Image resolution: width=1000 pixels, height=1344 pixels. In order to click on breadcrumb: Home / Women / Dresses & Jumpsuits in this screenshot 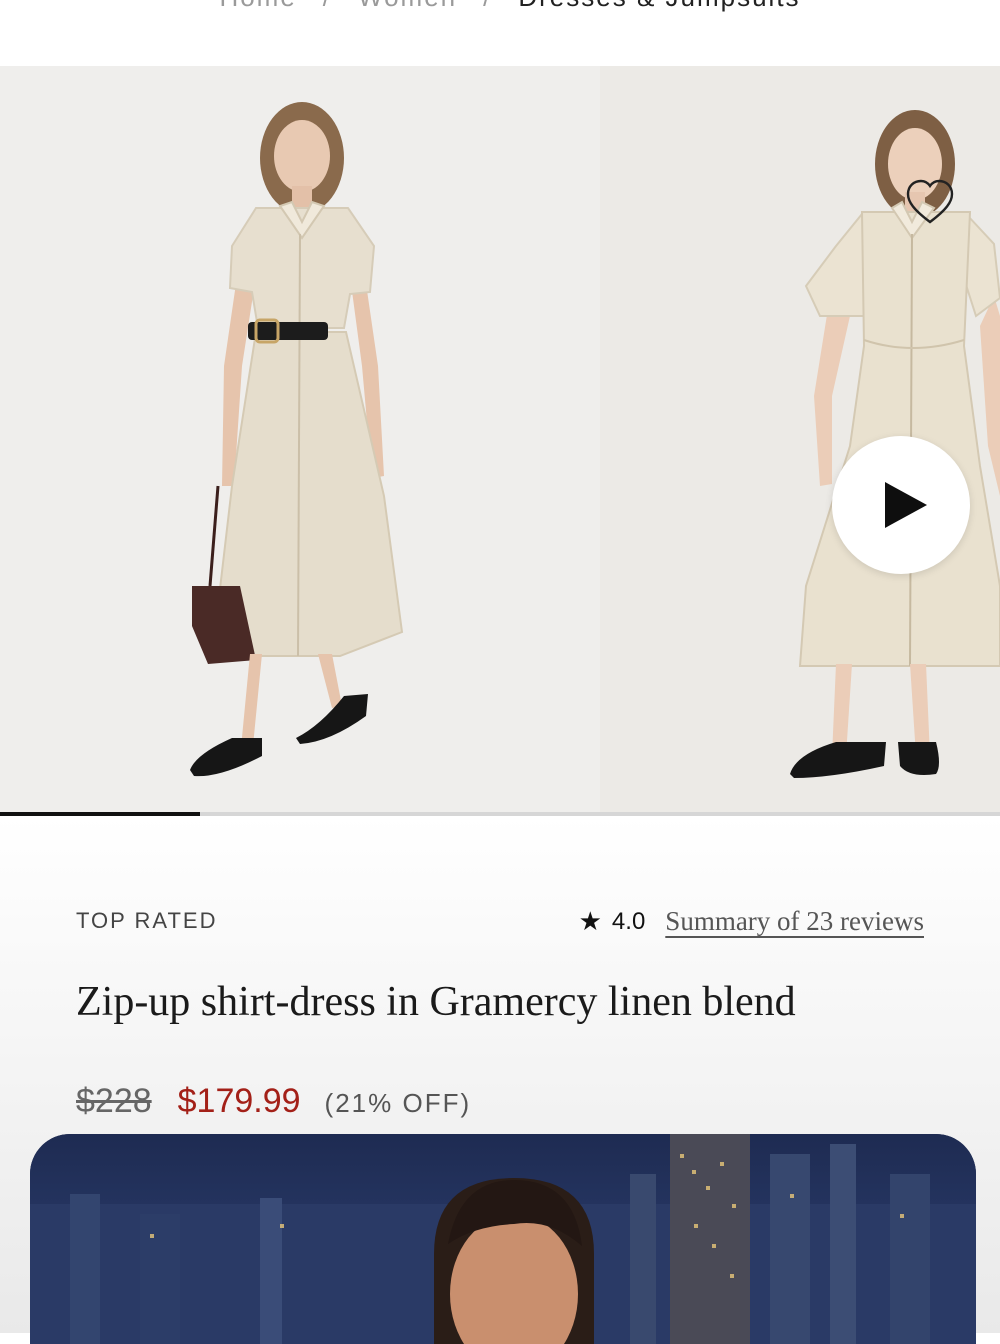, I will do `click(500, 11)`.